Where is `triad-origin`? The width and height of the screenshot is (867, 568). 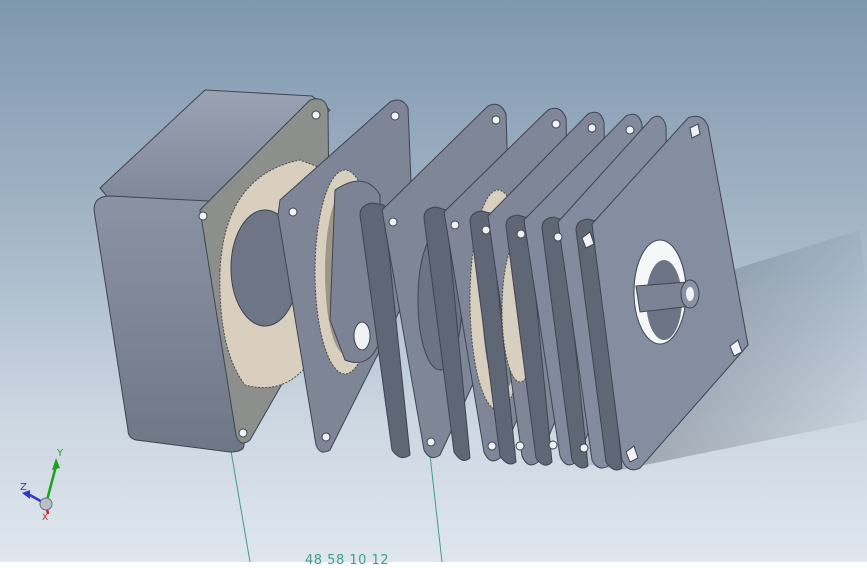
triad-origin is located at coordinates (46, 504).